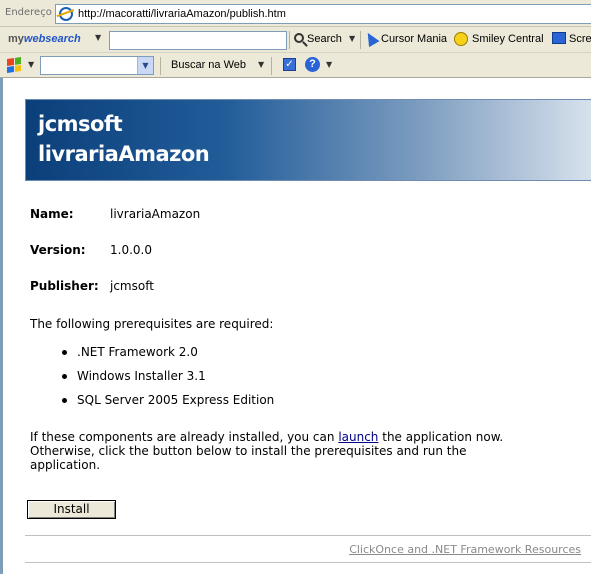 This screenshot has width=591, height=574. What do you see at coordinates (324, 39) in the screenshot?
I see `search-button: Search` at bounding box center [324, 39].